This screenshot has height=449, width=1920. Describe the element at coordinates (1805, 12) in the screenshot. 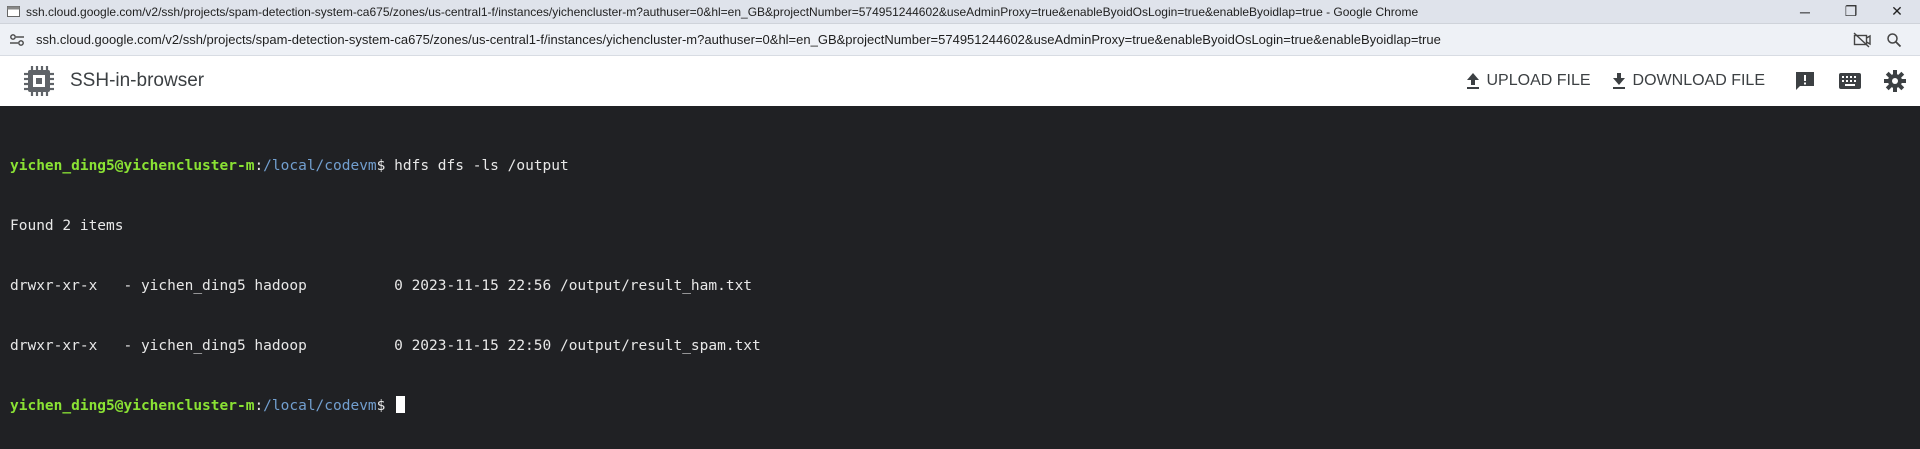

I see `minimize-button: ─` at that location.